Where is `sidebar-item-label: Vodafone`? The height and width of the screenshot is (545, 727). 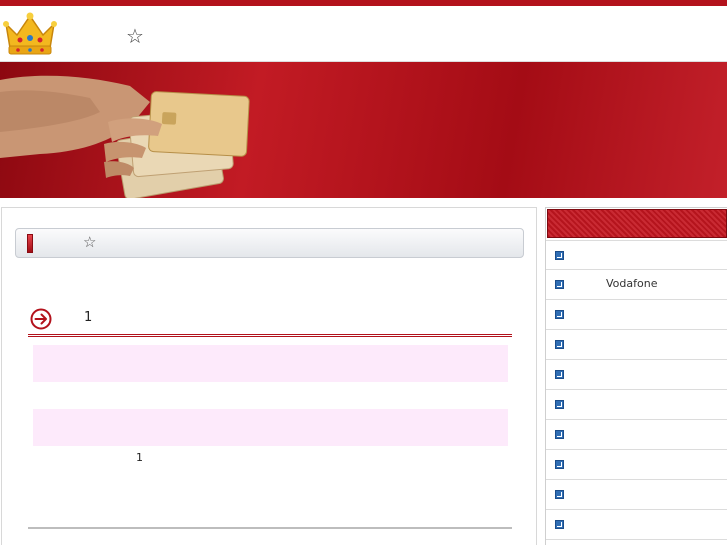
sidebar-item-label: Vodafone is located at coordinates (632, 283).